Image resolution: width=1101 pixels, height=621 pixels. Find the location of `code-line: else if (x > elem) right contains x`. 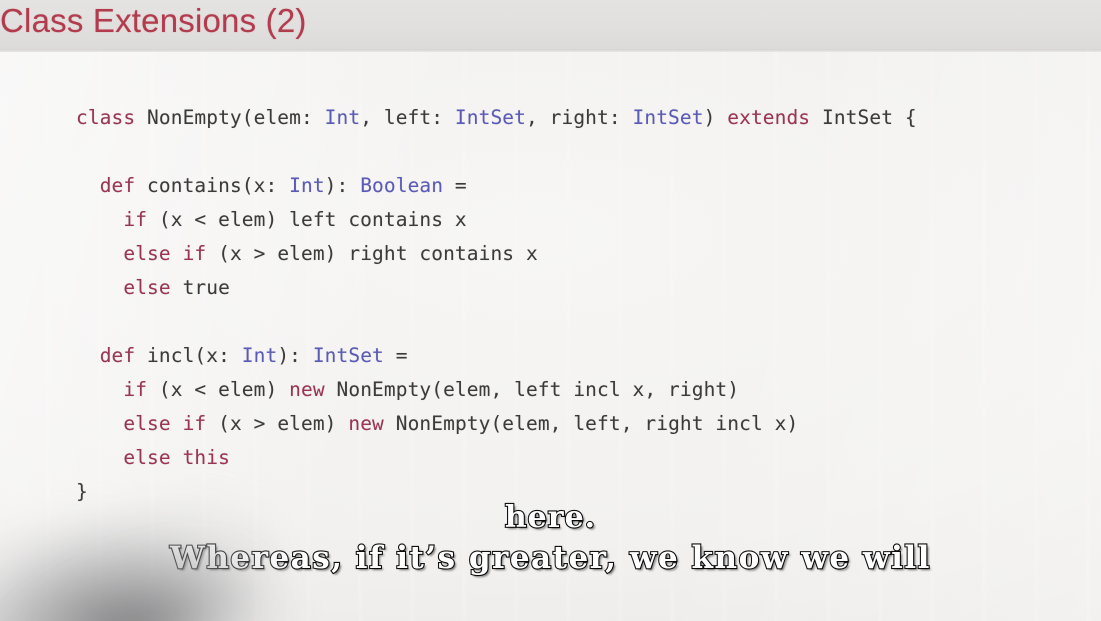

code-line: else if (x > elem) right contains x is located at coordinates (496, 254).